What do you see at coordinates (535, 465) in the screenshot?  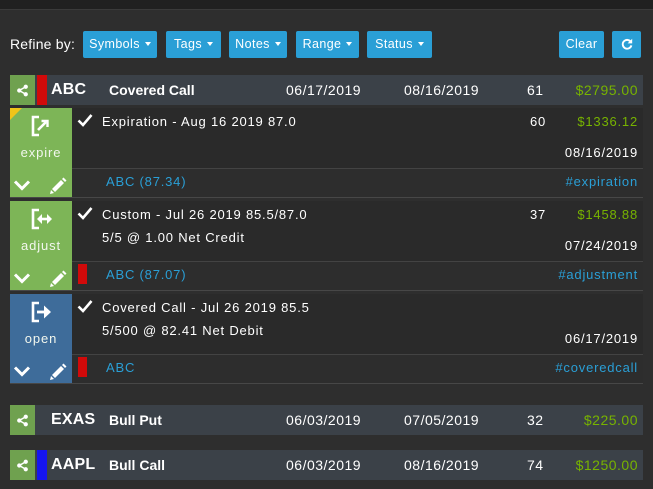 I see `position-days: 74` at bounding box center [535, 465].